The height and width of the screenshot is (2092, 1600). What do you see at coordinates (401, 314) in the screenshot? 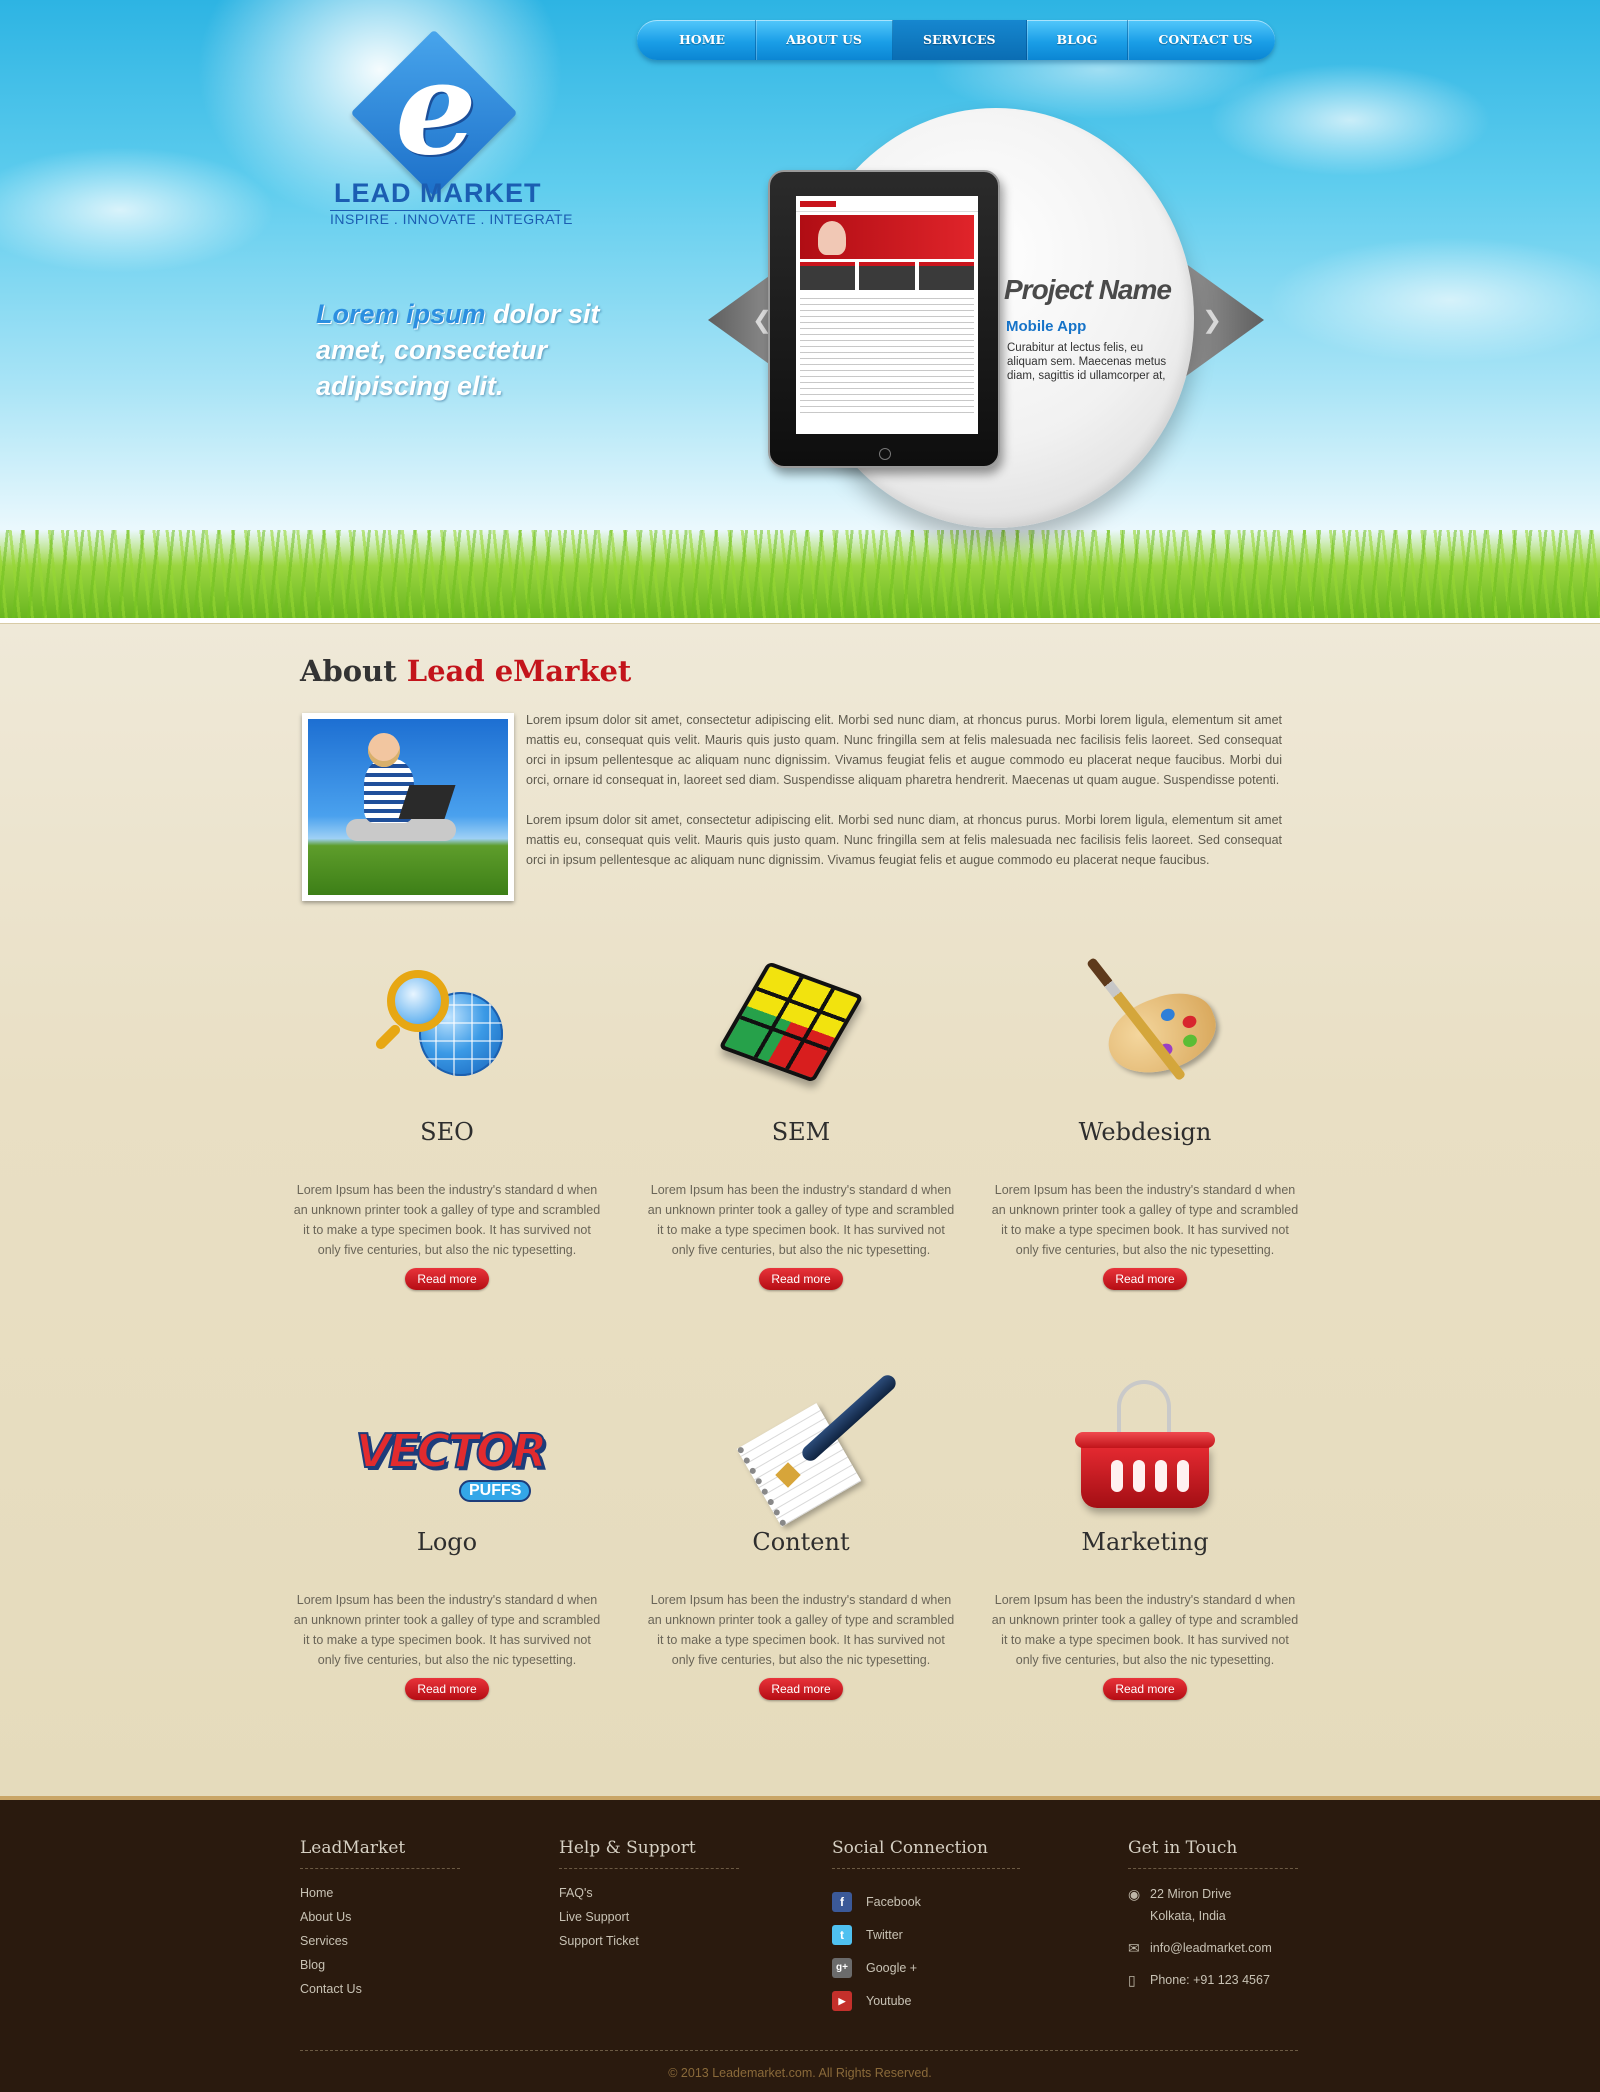
I see `hero-highlight: Lorem ipsum` at bounding box center [401, 314].